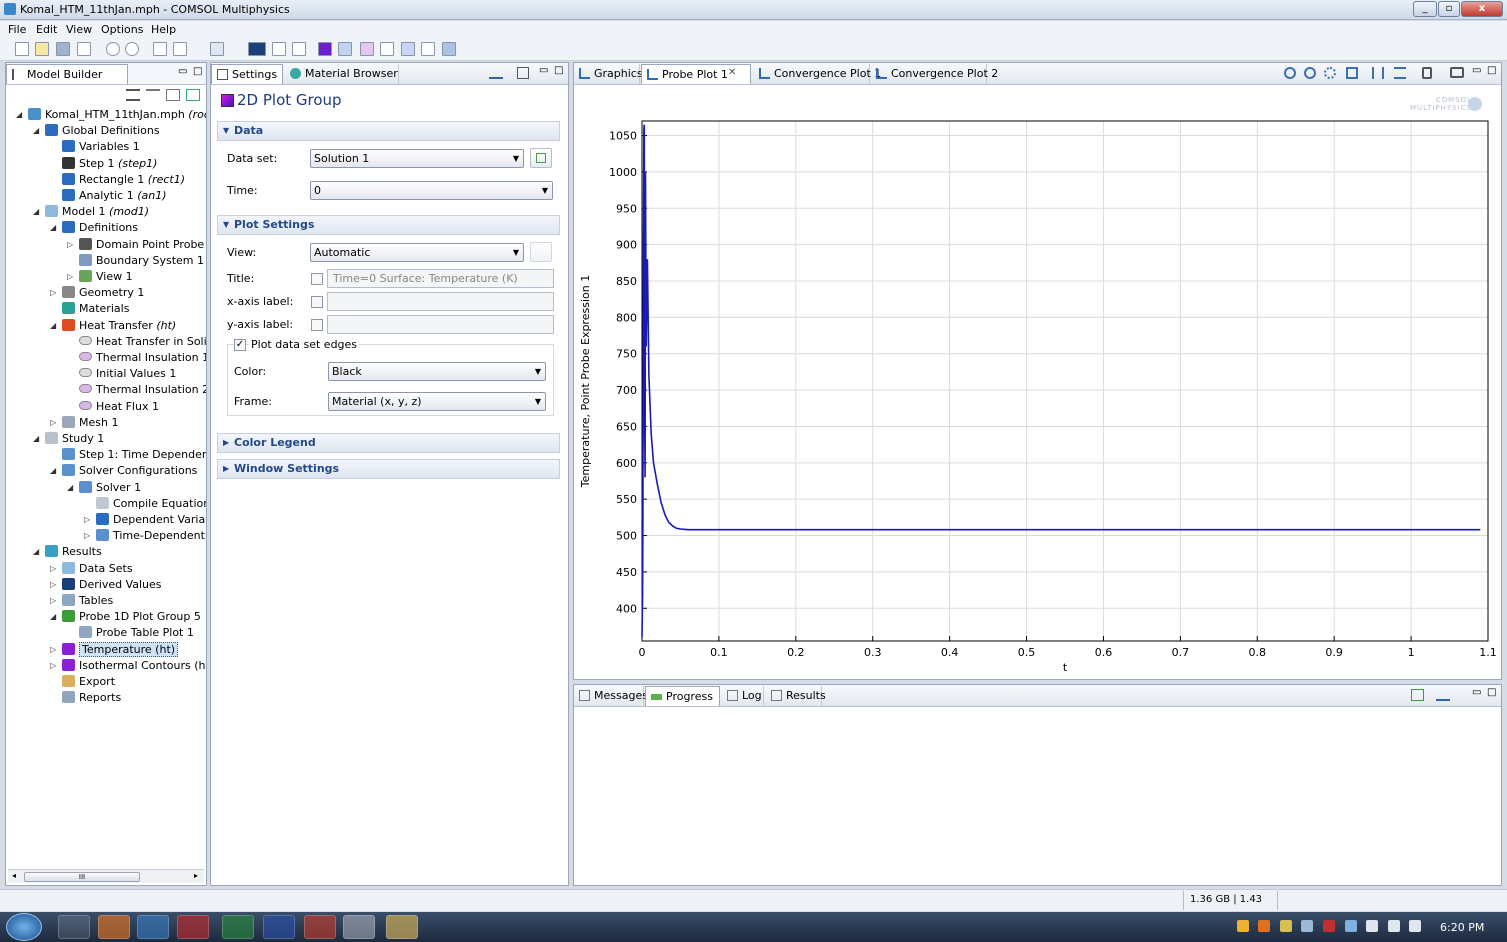 This screenshot has width=1507, height=942. I want to click on zoom-out-icon, so click(1310, 73).